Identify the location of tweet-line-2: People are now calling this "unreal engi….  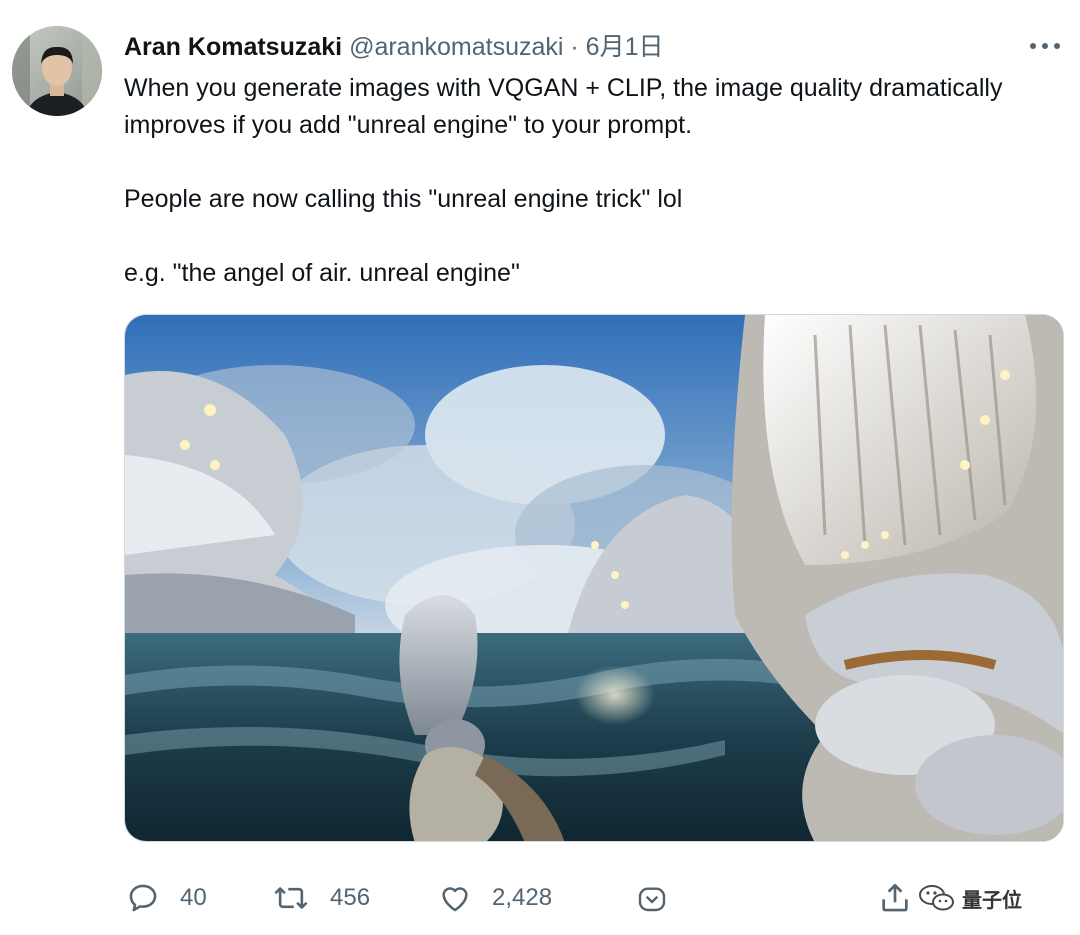
(403, 199).